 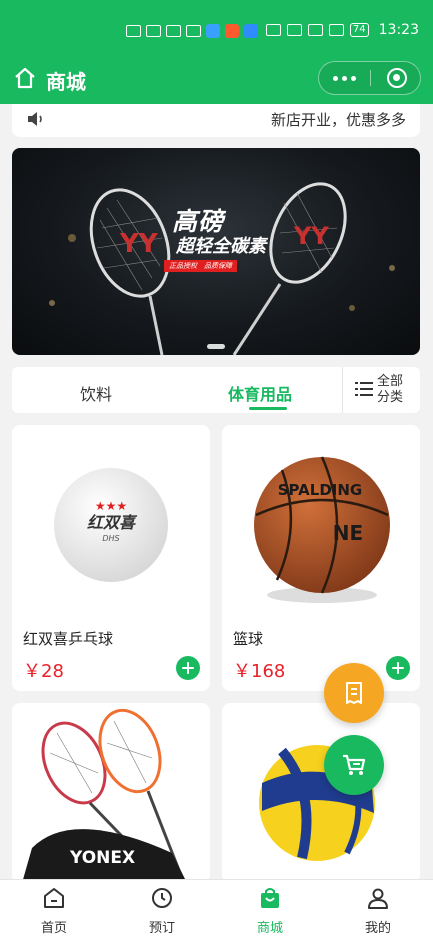 I want to click on all-categories-button: 全部 分类, so click(x=390, y=390).